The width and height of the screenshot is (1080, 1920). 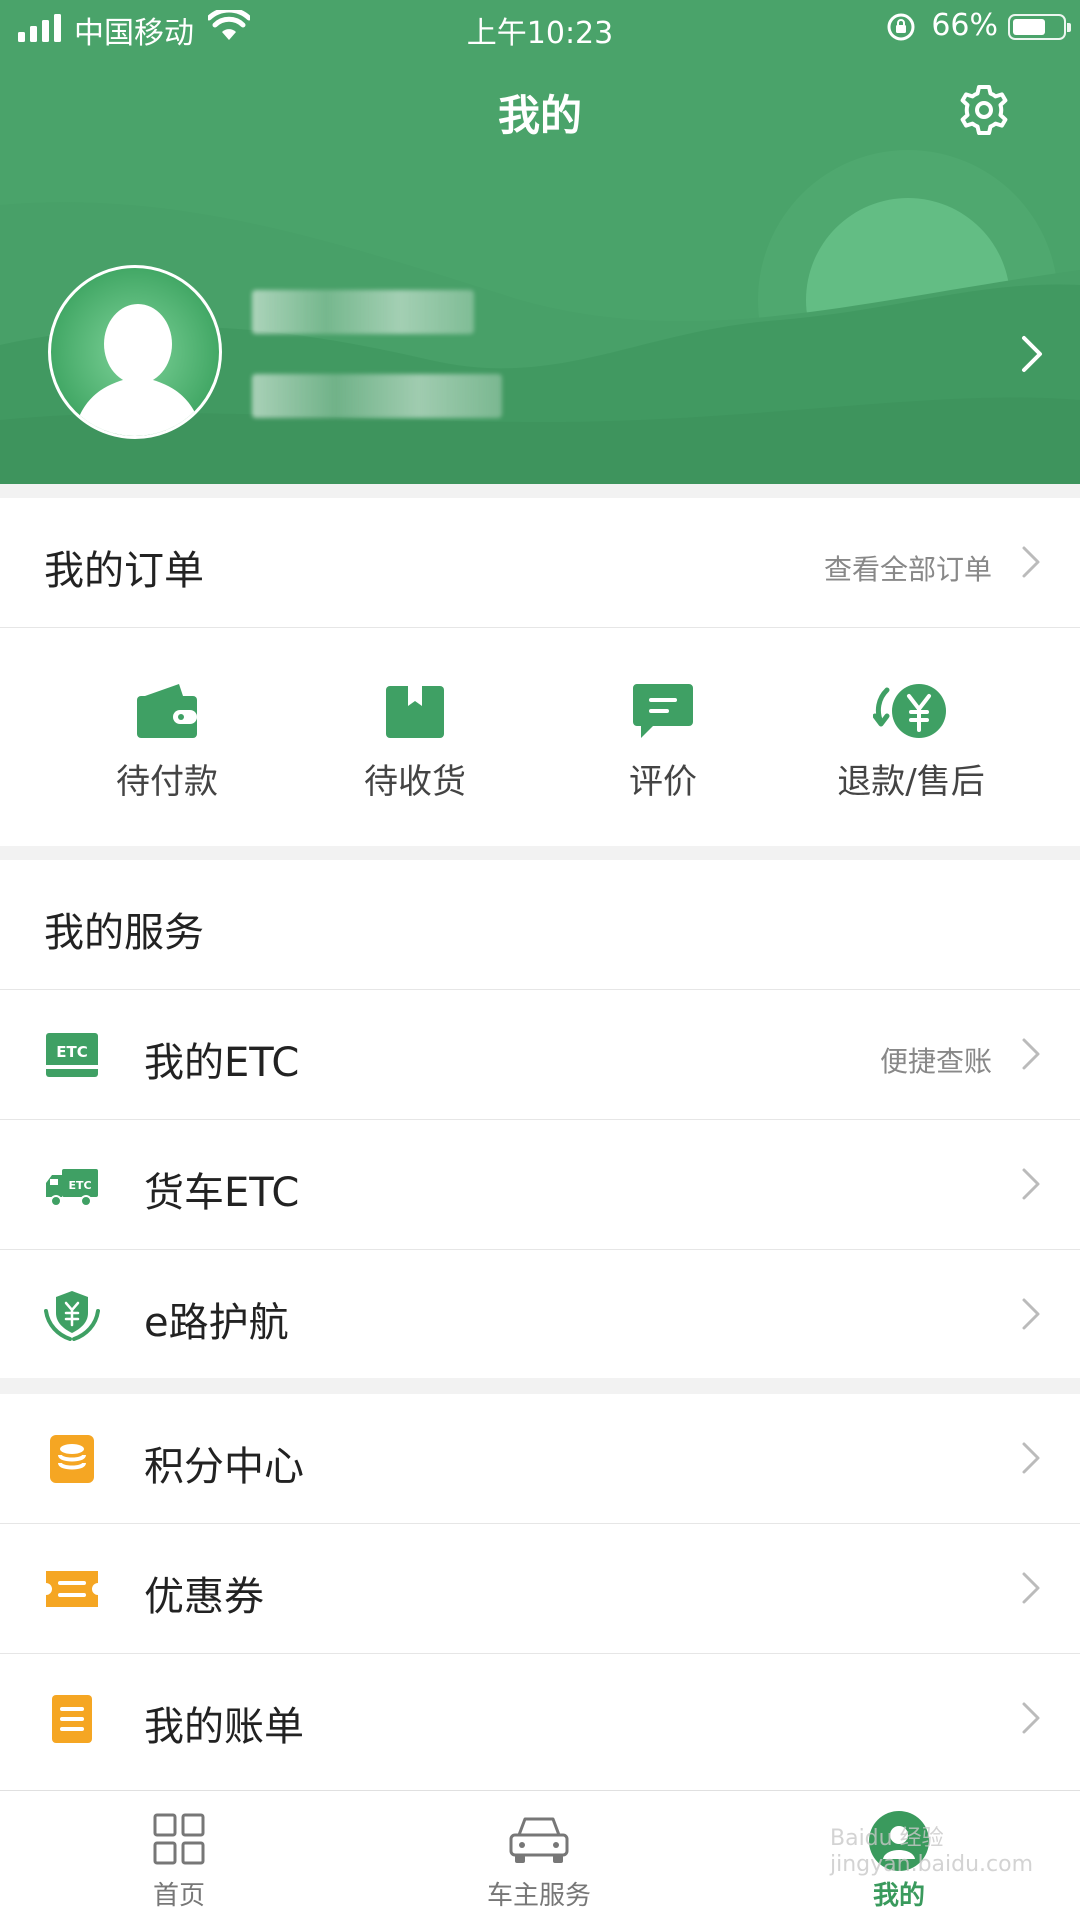 What do you see at coordinates (415, 782) in the screenshot?
I see `order-item-label: 待收货` at bounding box center [415, 782].